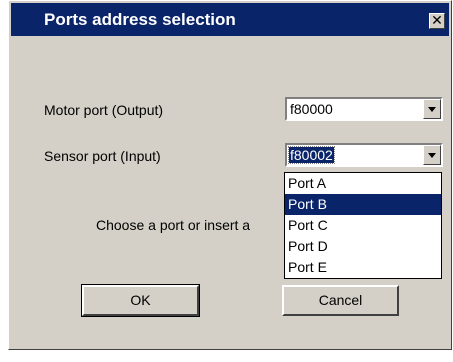 Image resolution: width=453 pixels, height=362 pixels. Describe the element at coordinates (363, 204) in the screenshot. I see `option-port-b: Port B` at that location.